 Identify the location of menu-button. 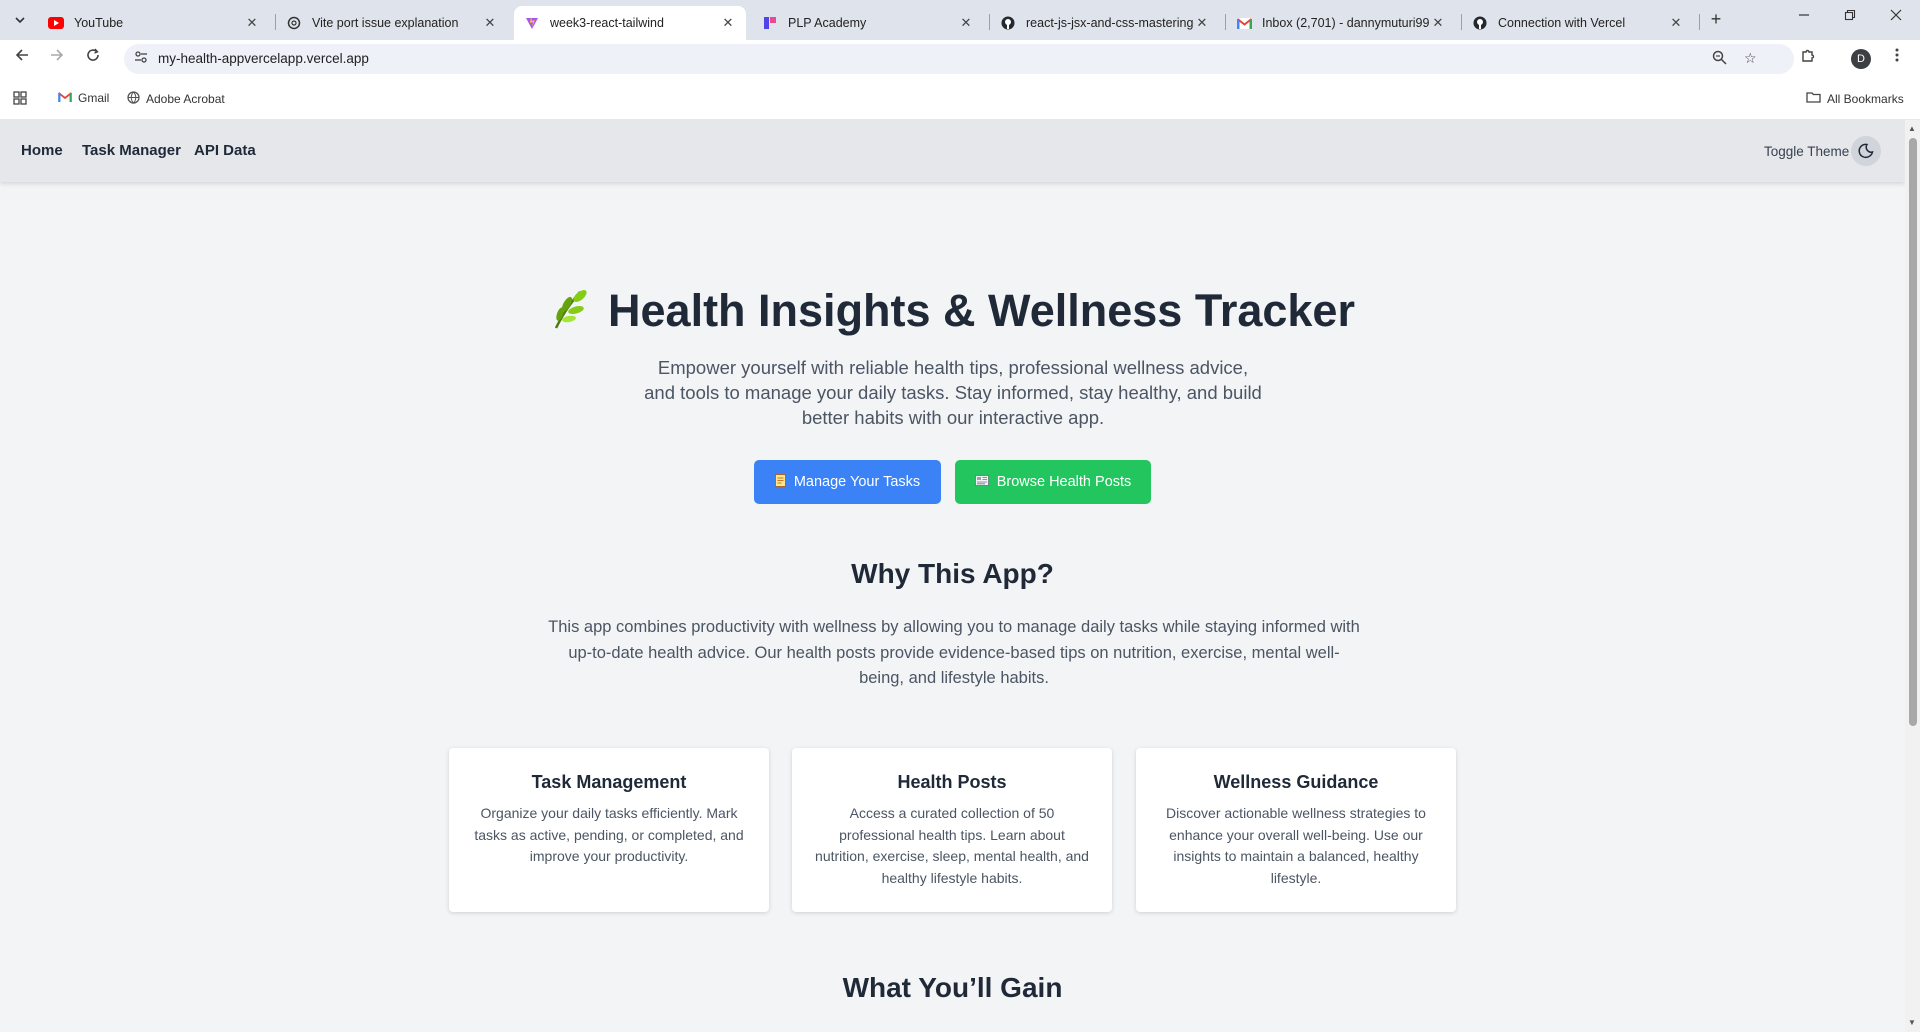
(1897, 59).